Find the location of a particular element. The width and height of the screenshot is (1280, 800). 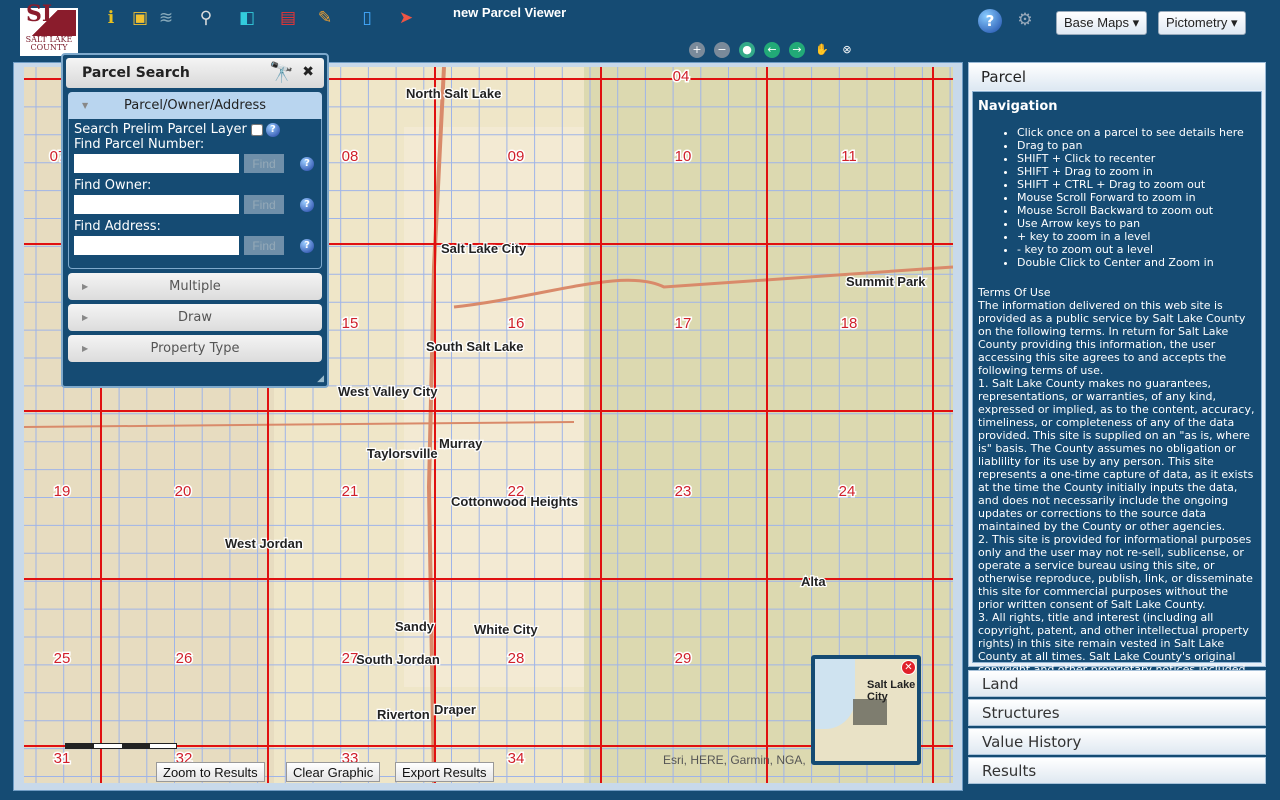

salt-lake-county-logo: SL SALT LAKE COUNTY is located at coordinates (49, 29).